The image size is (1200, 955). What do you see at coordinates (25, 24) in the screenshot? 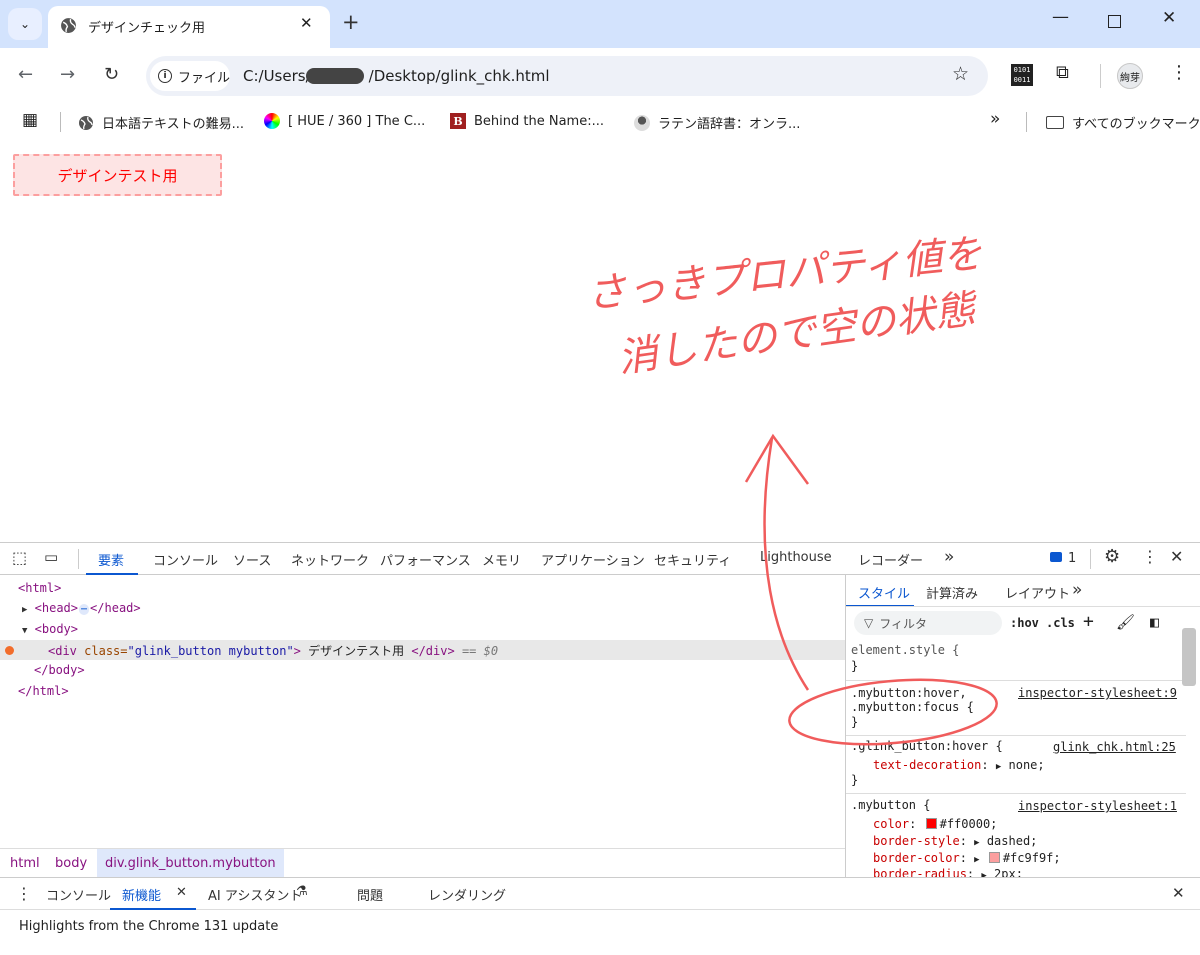
I see `tab-search-button: ⌄` at bounding box center [25, 24].